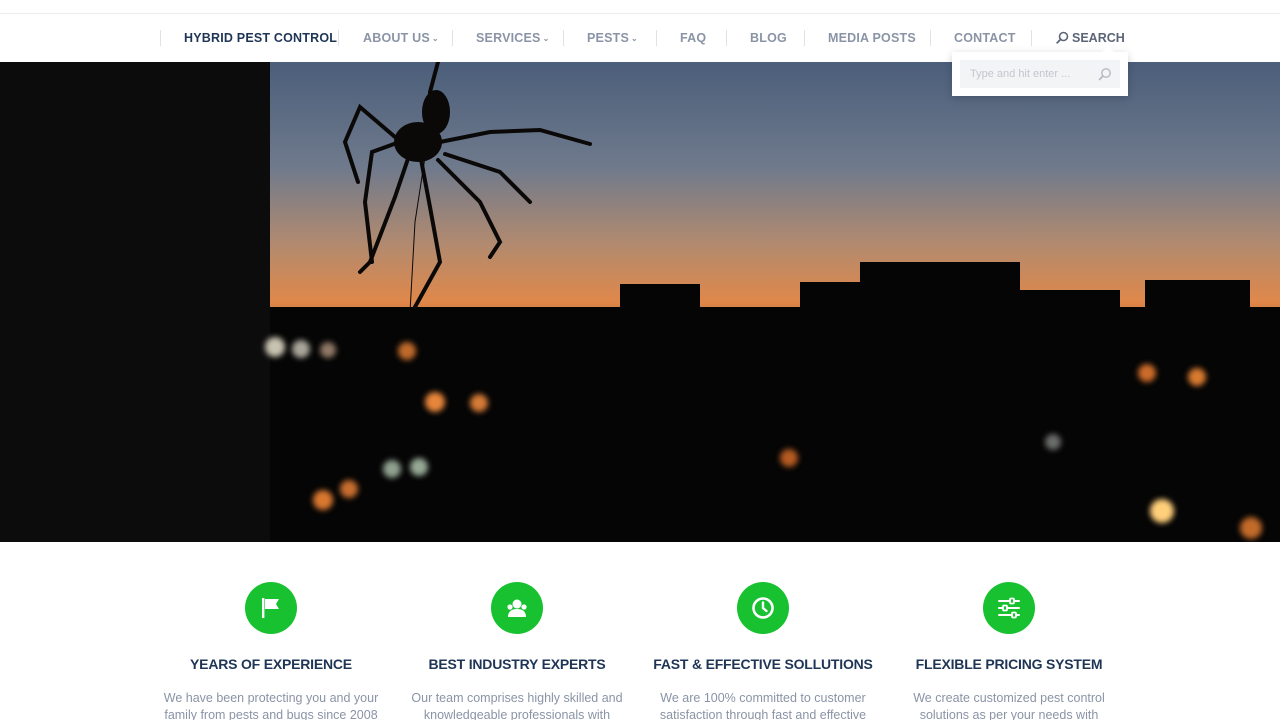 The width and height of the screenshot is (1280, 720). I want to click on nav-item-media-posts: MEDIA POSTS, so click(872, 38).